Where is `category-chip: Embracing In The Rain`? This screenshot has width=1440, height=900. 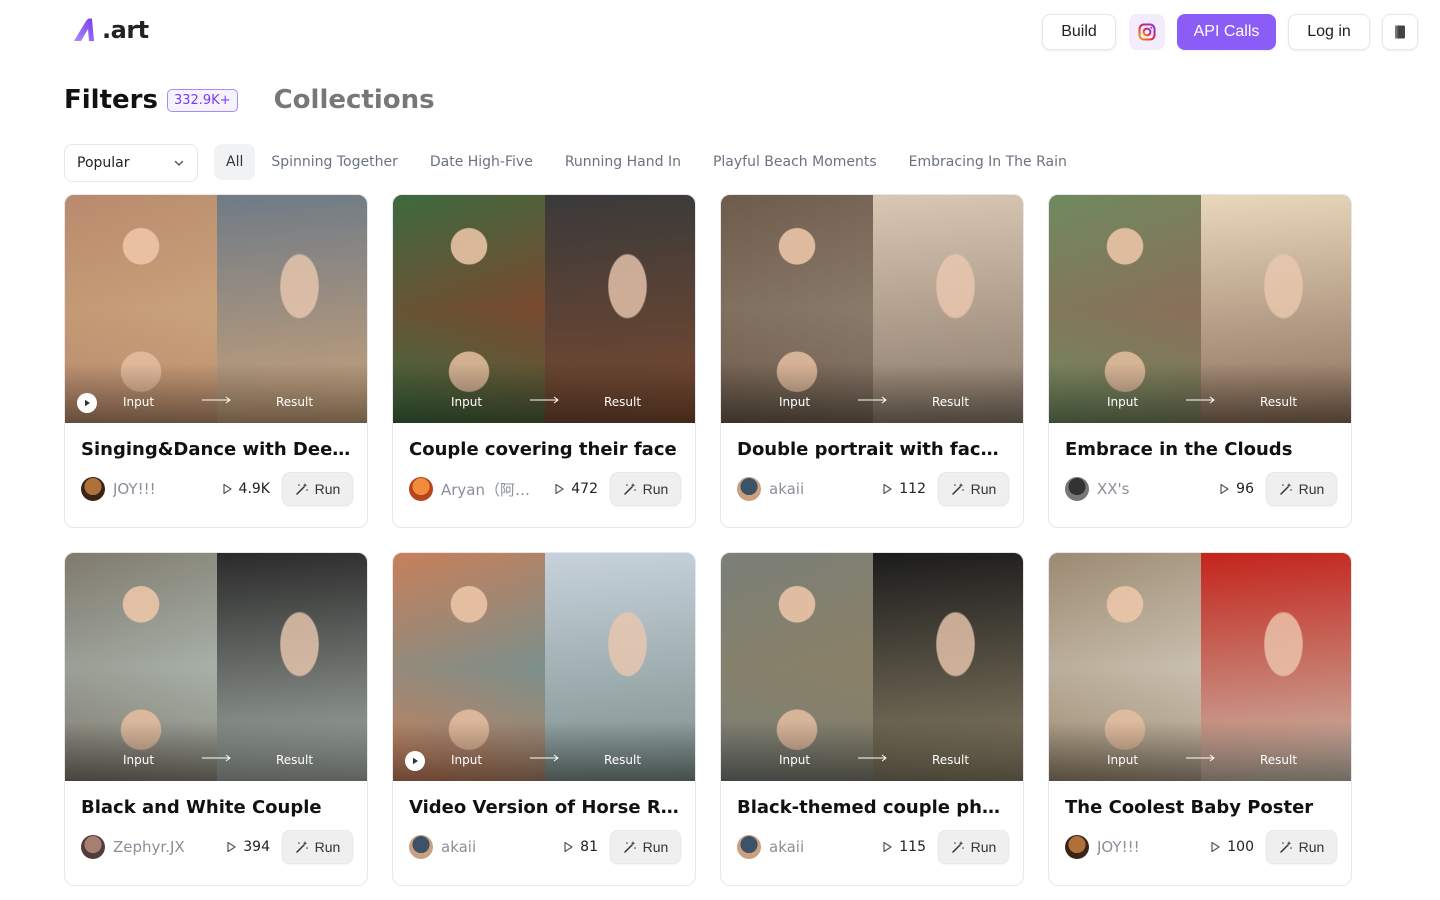
category-chip: Embracing In The Rain is located at coordinates (988, 162).